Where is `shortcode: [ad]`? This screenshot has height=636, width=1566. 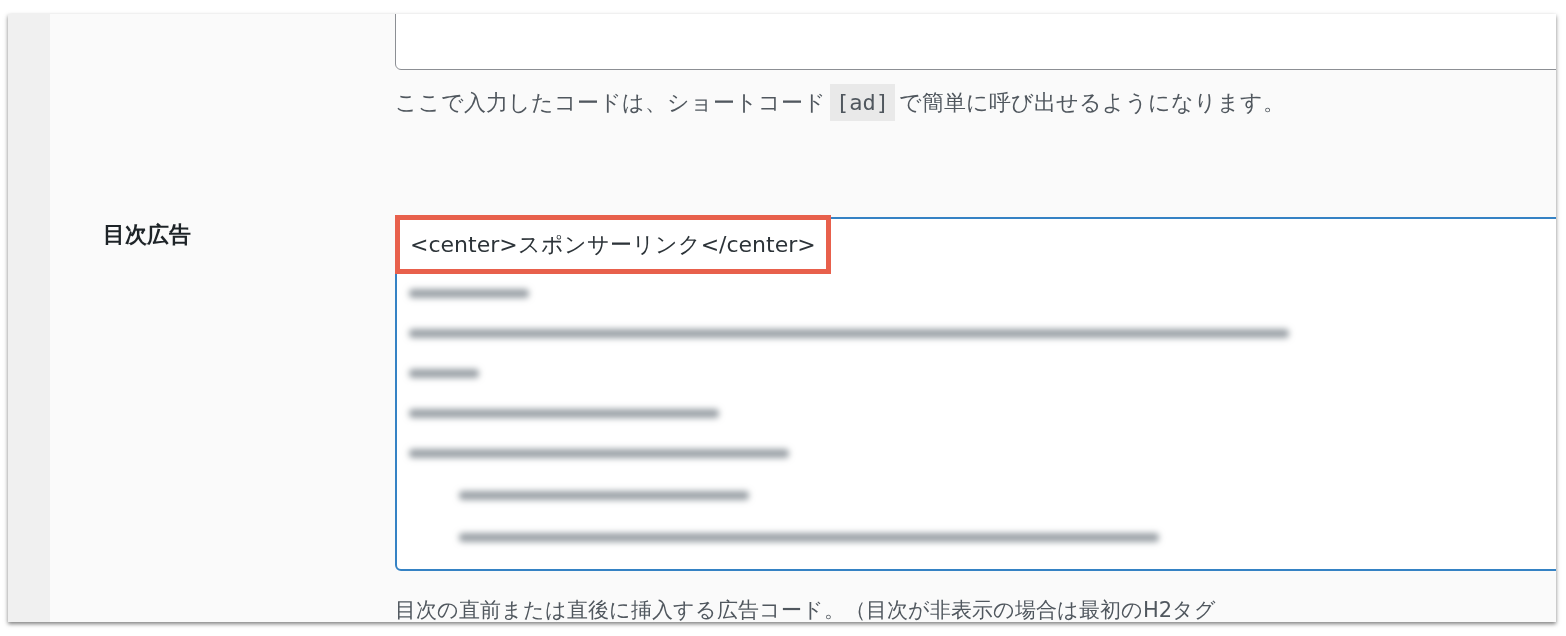
shortcode: [ad] is located at coordinates (862, 102).